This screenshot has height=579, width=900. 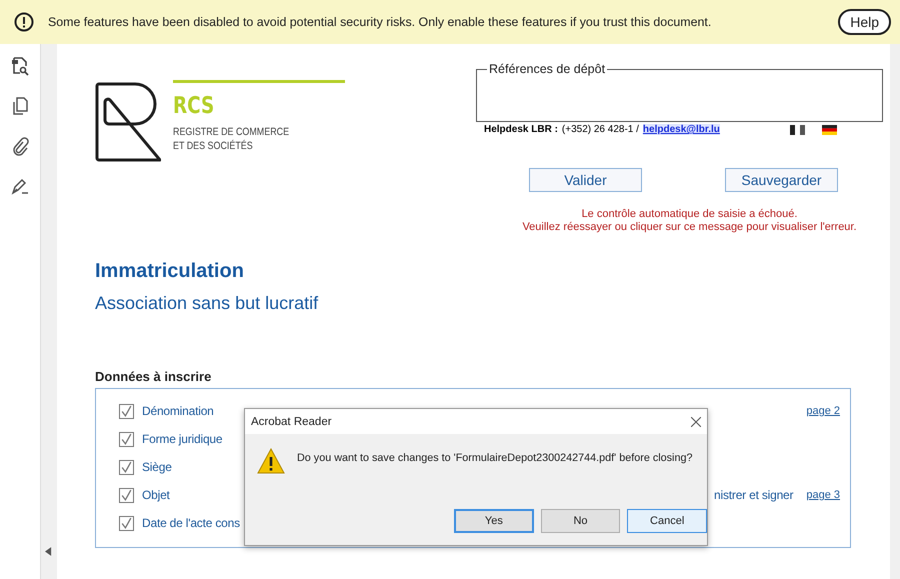 What do you see at coordinates (754, 495) in the screenshot?
I see `item-label: nistrer et signer` at bounding box center [754, 495].